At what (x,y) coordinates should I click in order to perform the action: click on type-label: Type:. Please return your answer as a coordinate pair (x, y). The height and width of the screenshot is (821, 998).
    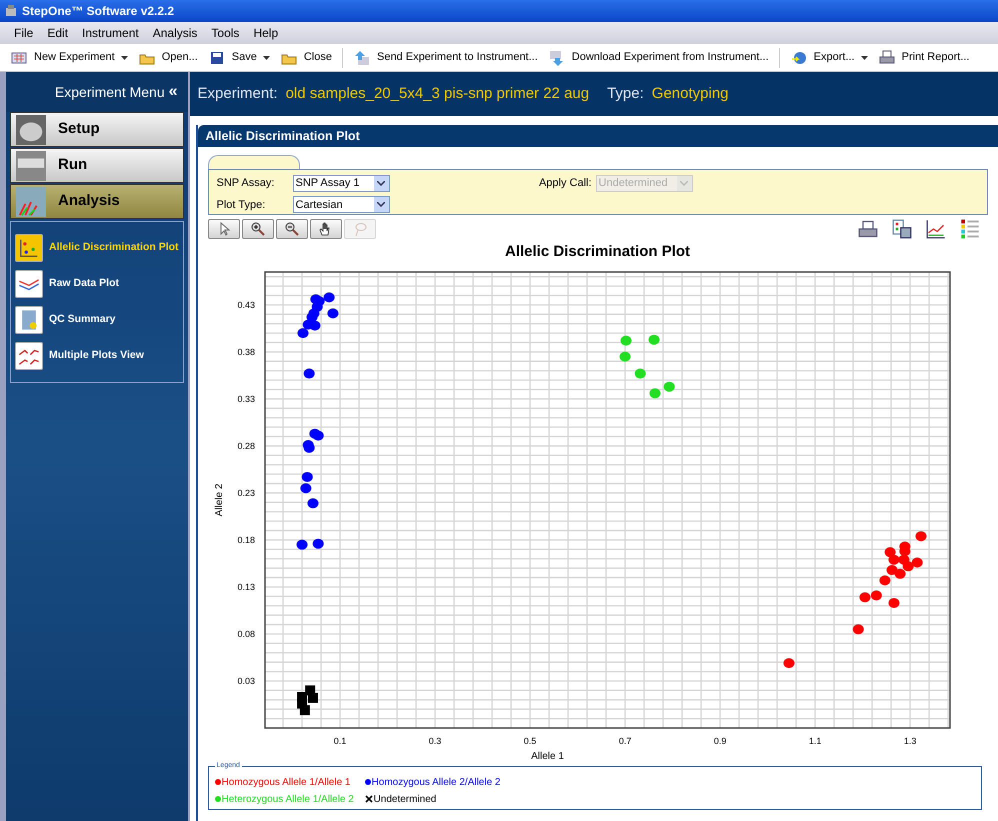
    Looking at the image, I should click on (625, 94).